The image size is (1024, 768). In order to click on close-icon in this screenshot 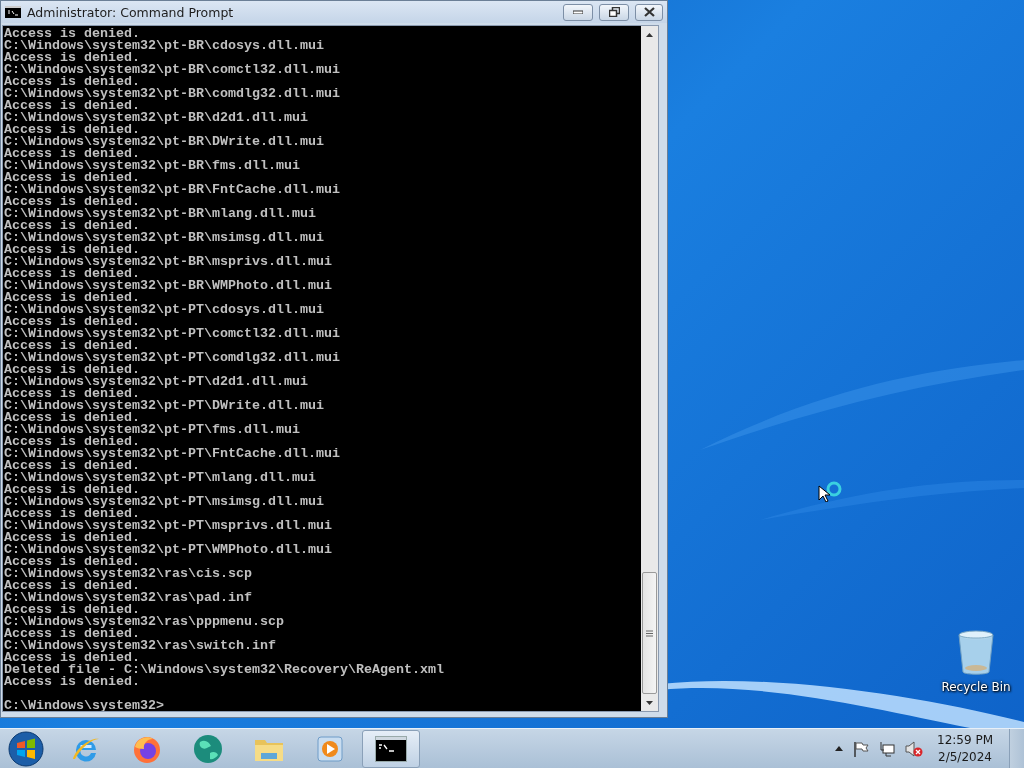, I will do `click(649, 12)`.